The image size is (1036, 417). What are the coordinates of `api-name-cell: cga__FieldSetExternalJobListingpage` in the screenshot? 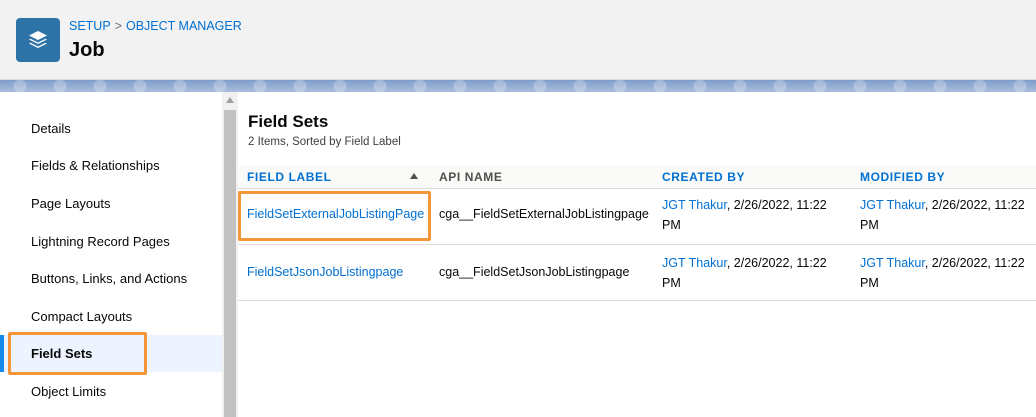 It's located at (544, 214).